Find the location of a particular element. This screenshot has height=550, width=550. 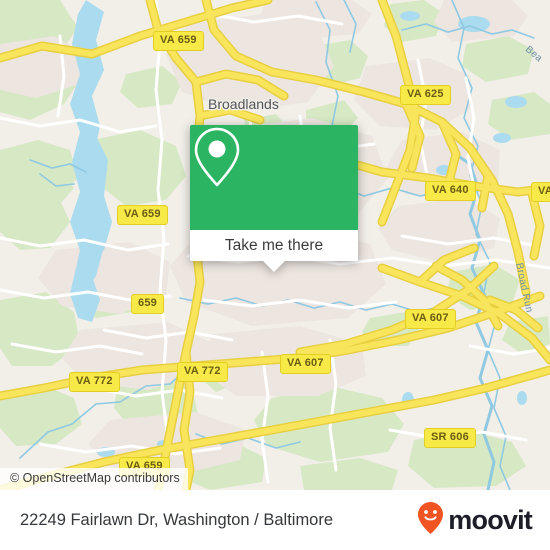

location-popup-card: Take me there is located at coordinates (274, 198).